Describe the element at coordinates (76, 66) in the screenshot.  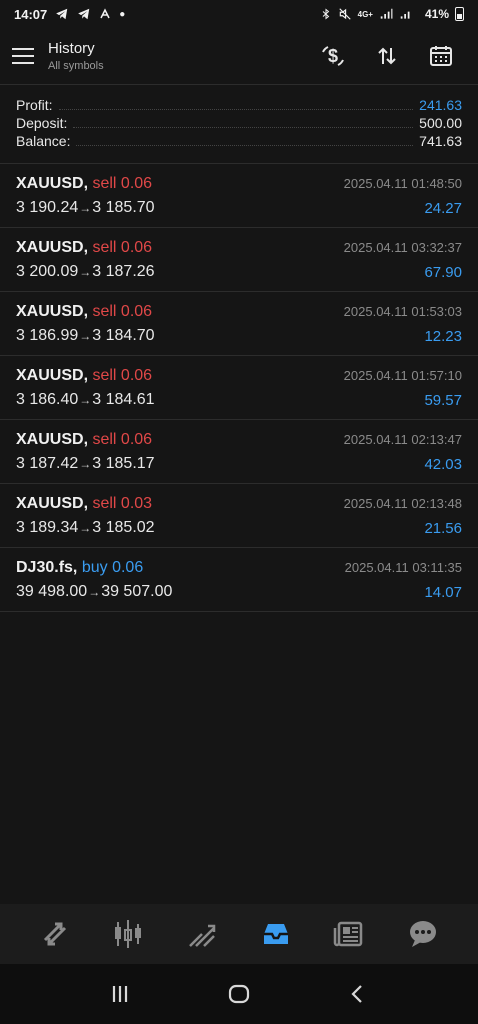
I see `page-subtitle: All symbols` at that location.